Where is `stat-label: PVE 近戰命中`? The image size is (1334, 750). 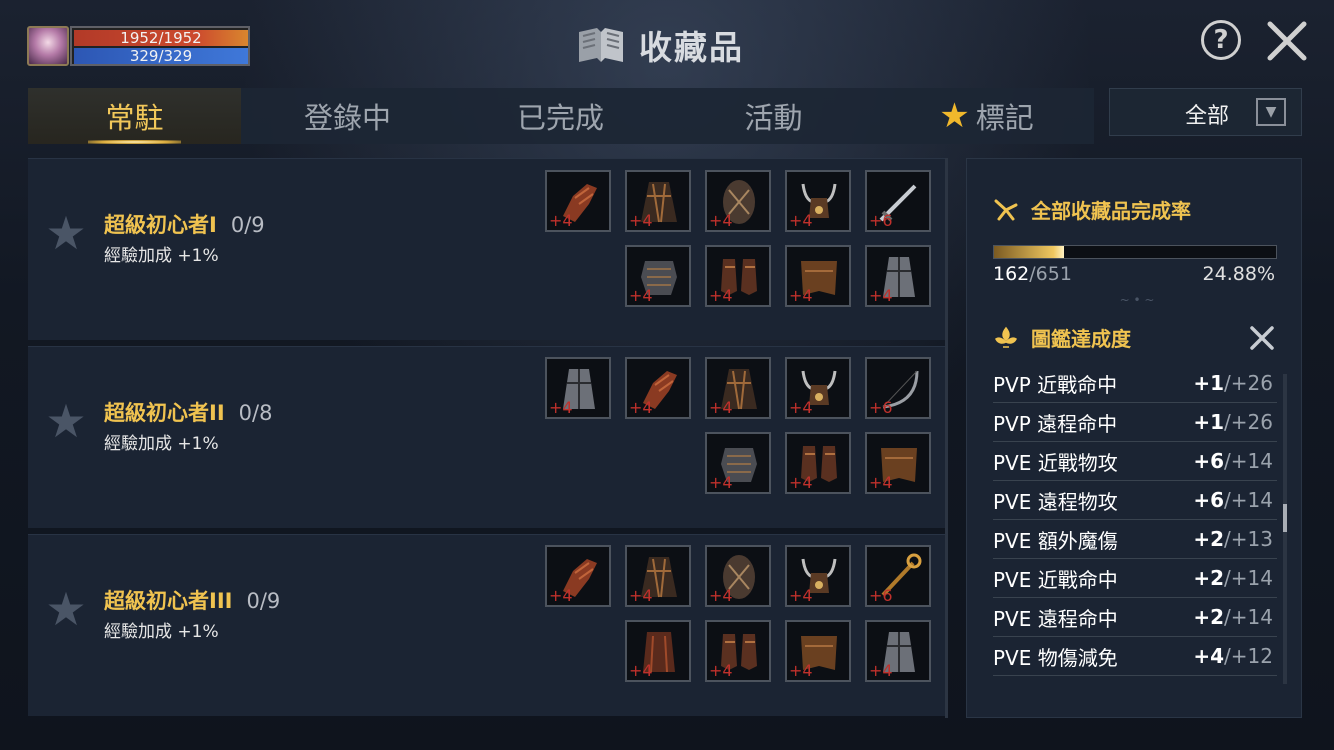 stat-label: PVE 近戰命中 is located at coordinates (1055, 579).